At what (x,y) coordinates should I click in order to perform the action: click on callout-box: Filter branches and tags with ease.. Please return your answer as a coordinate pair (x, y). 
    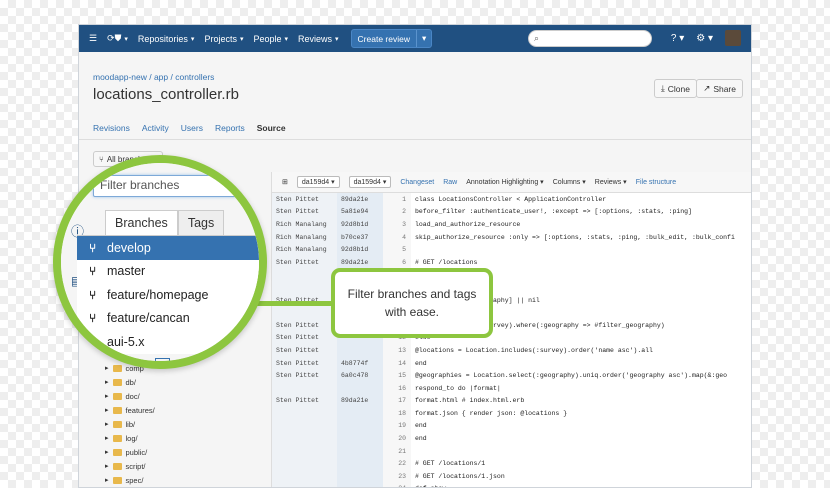
    Looking at the image, I should click on (412, 303).